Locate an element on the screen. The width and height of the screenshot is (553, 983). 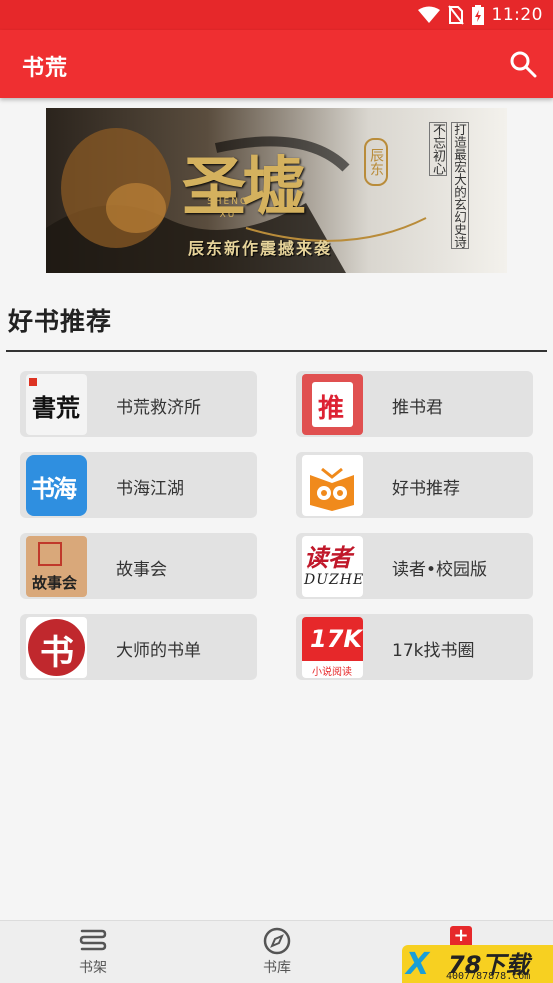
banner-slogan-col1: 不忘初心 is located at coordinates (438, 149).